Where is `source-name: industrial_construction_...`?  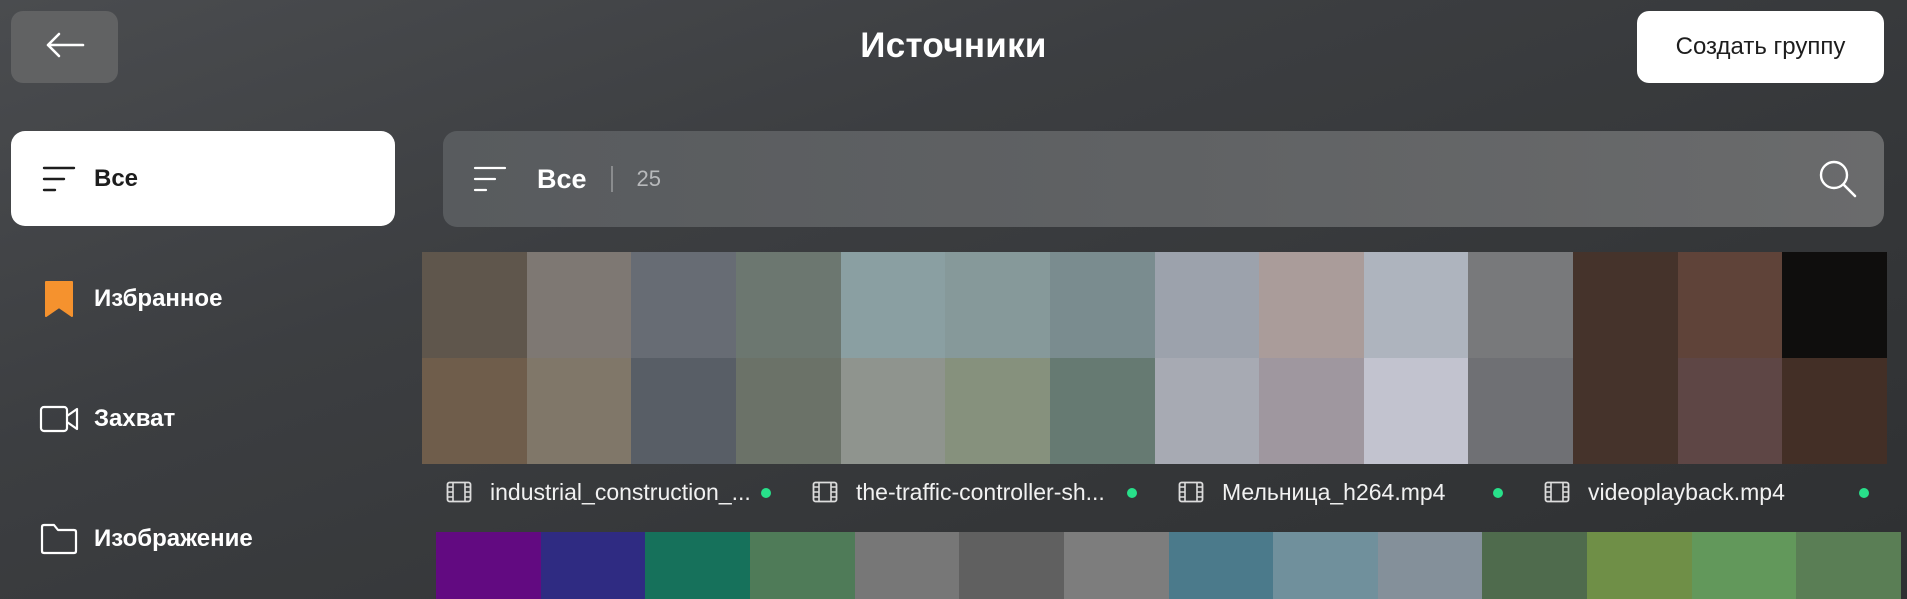
source-name: industrial_construction_... is located at coordinates (620, 491).